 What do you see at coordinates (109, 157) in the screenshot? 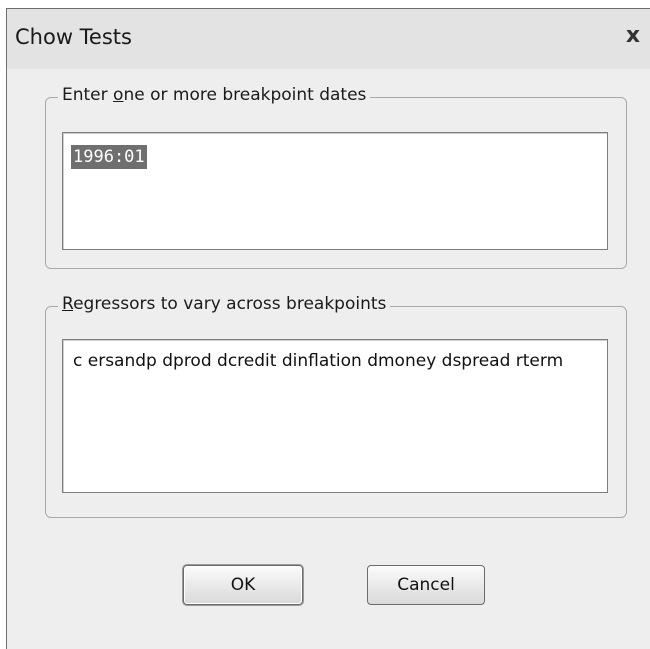
I see `breakpoint-date-value: 1996:01` at bounding box center [109, 157].